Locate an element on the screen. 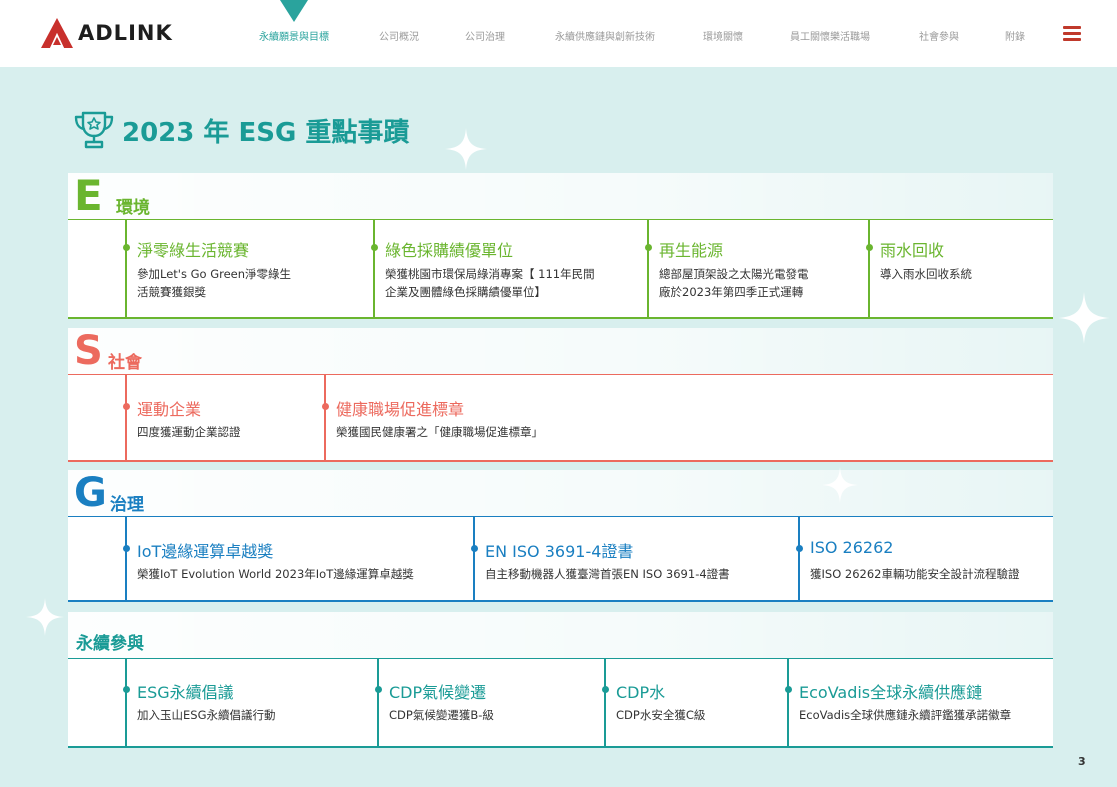 The image size is (1117, 787). achievement-desc: 參加Let's Go Green淨零綠生 is located at coordinates (214, 274).